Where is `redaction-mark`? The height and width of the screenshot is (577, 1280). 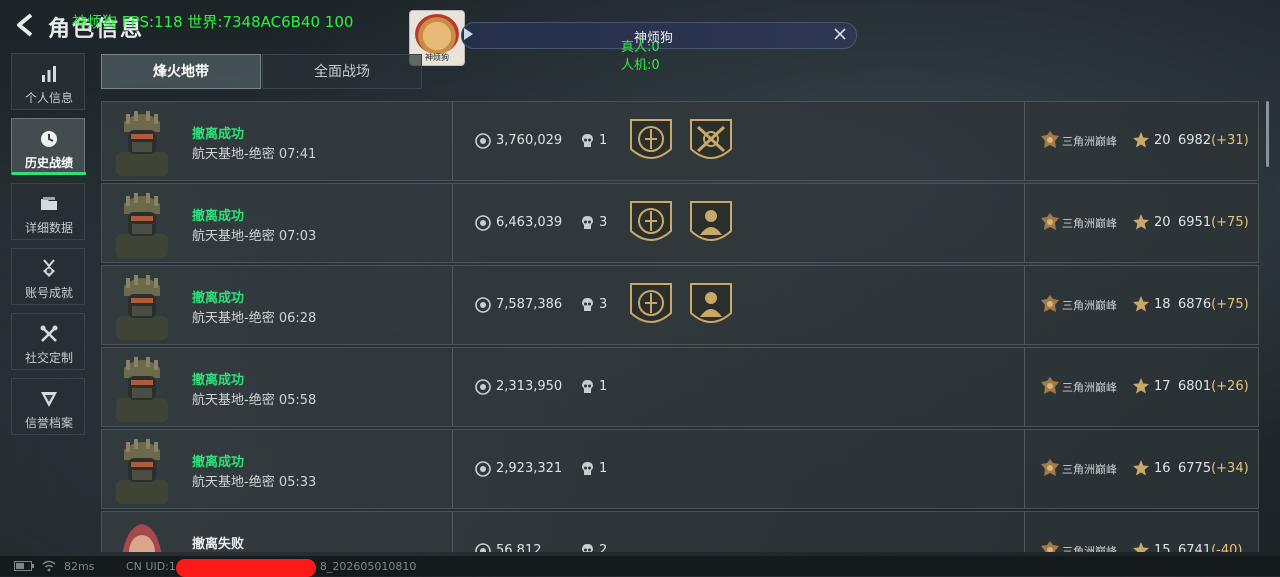 redaction-mark is located at coordinates (246, 568).